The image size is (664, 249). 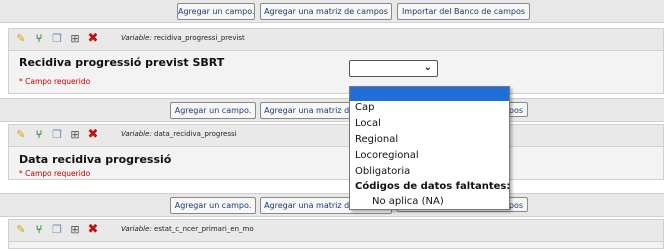 I want to click on dropdown-option: Local, so click(x=429, y=124).